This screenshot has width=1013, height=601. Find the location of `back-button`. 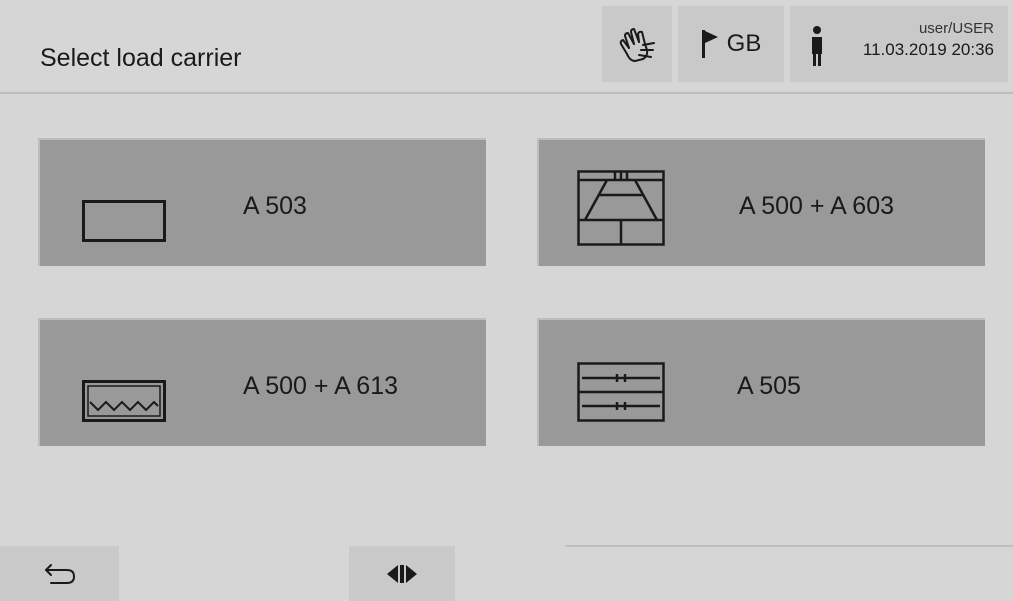

back-button is located at coordinates (59, 573).